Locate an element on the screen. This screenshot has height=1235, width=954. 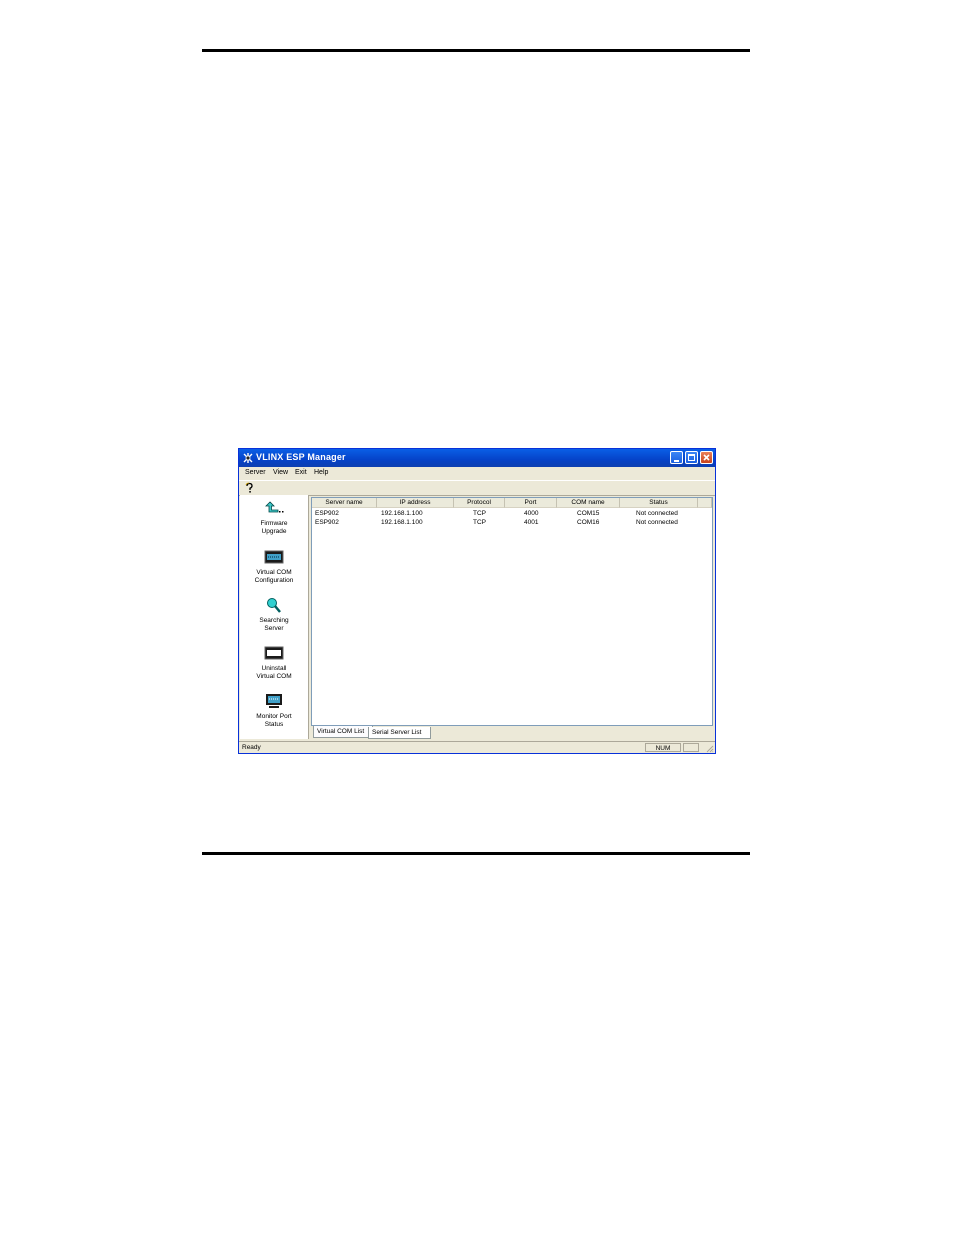
help-question-icon is located at coordinates (249, 488).